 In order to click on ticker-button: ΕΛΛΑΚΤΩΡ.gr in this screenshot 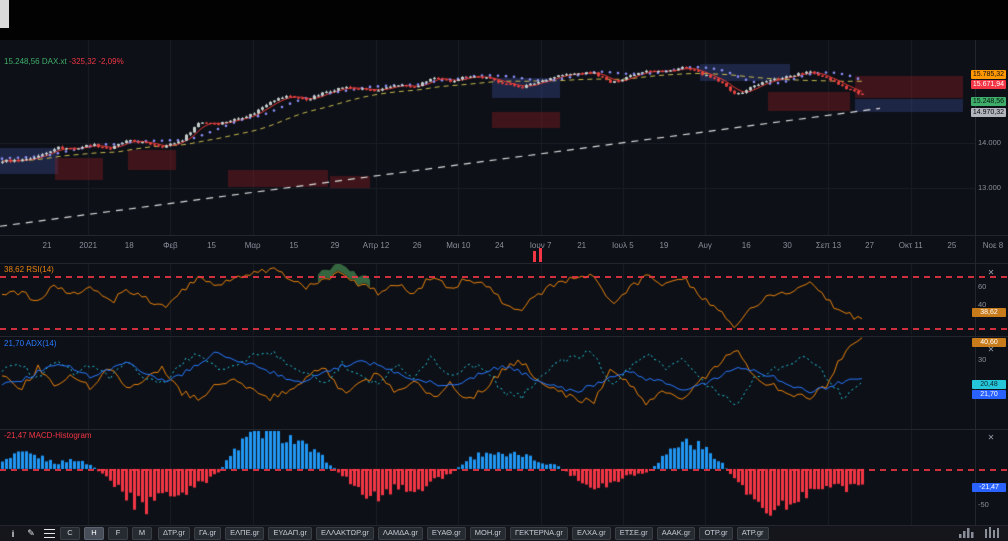, I will do `click(344, 533)`.